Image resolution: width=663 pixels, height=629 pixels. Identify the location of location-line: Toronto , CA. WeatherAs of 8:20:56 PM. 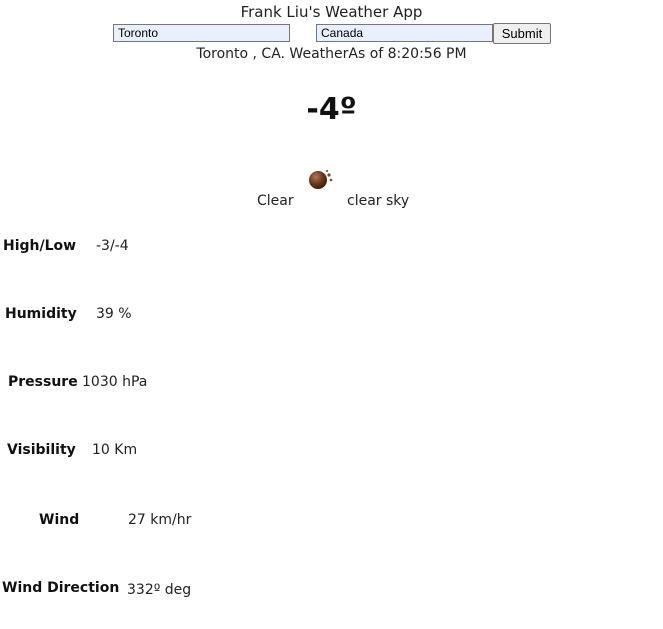
(331, 54).